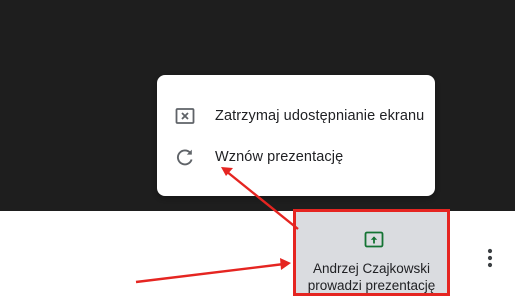  Describe the element at coordinates (185, 116) in the screenshot. I see `stop-share-icon` at that location.